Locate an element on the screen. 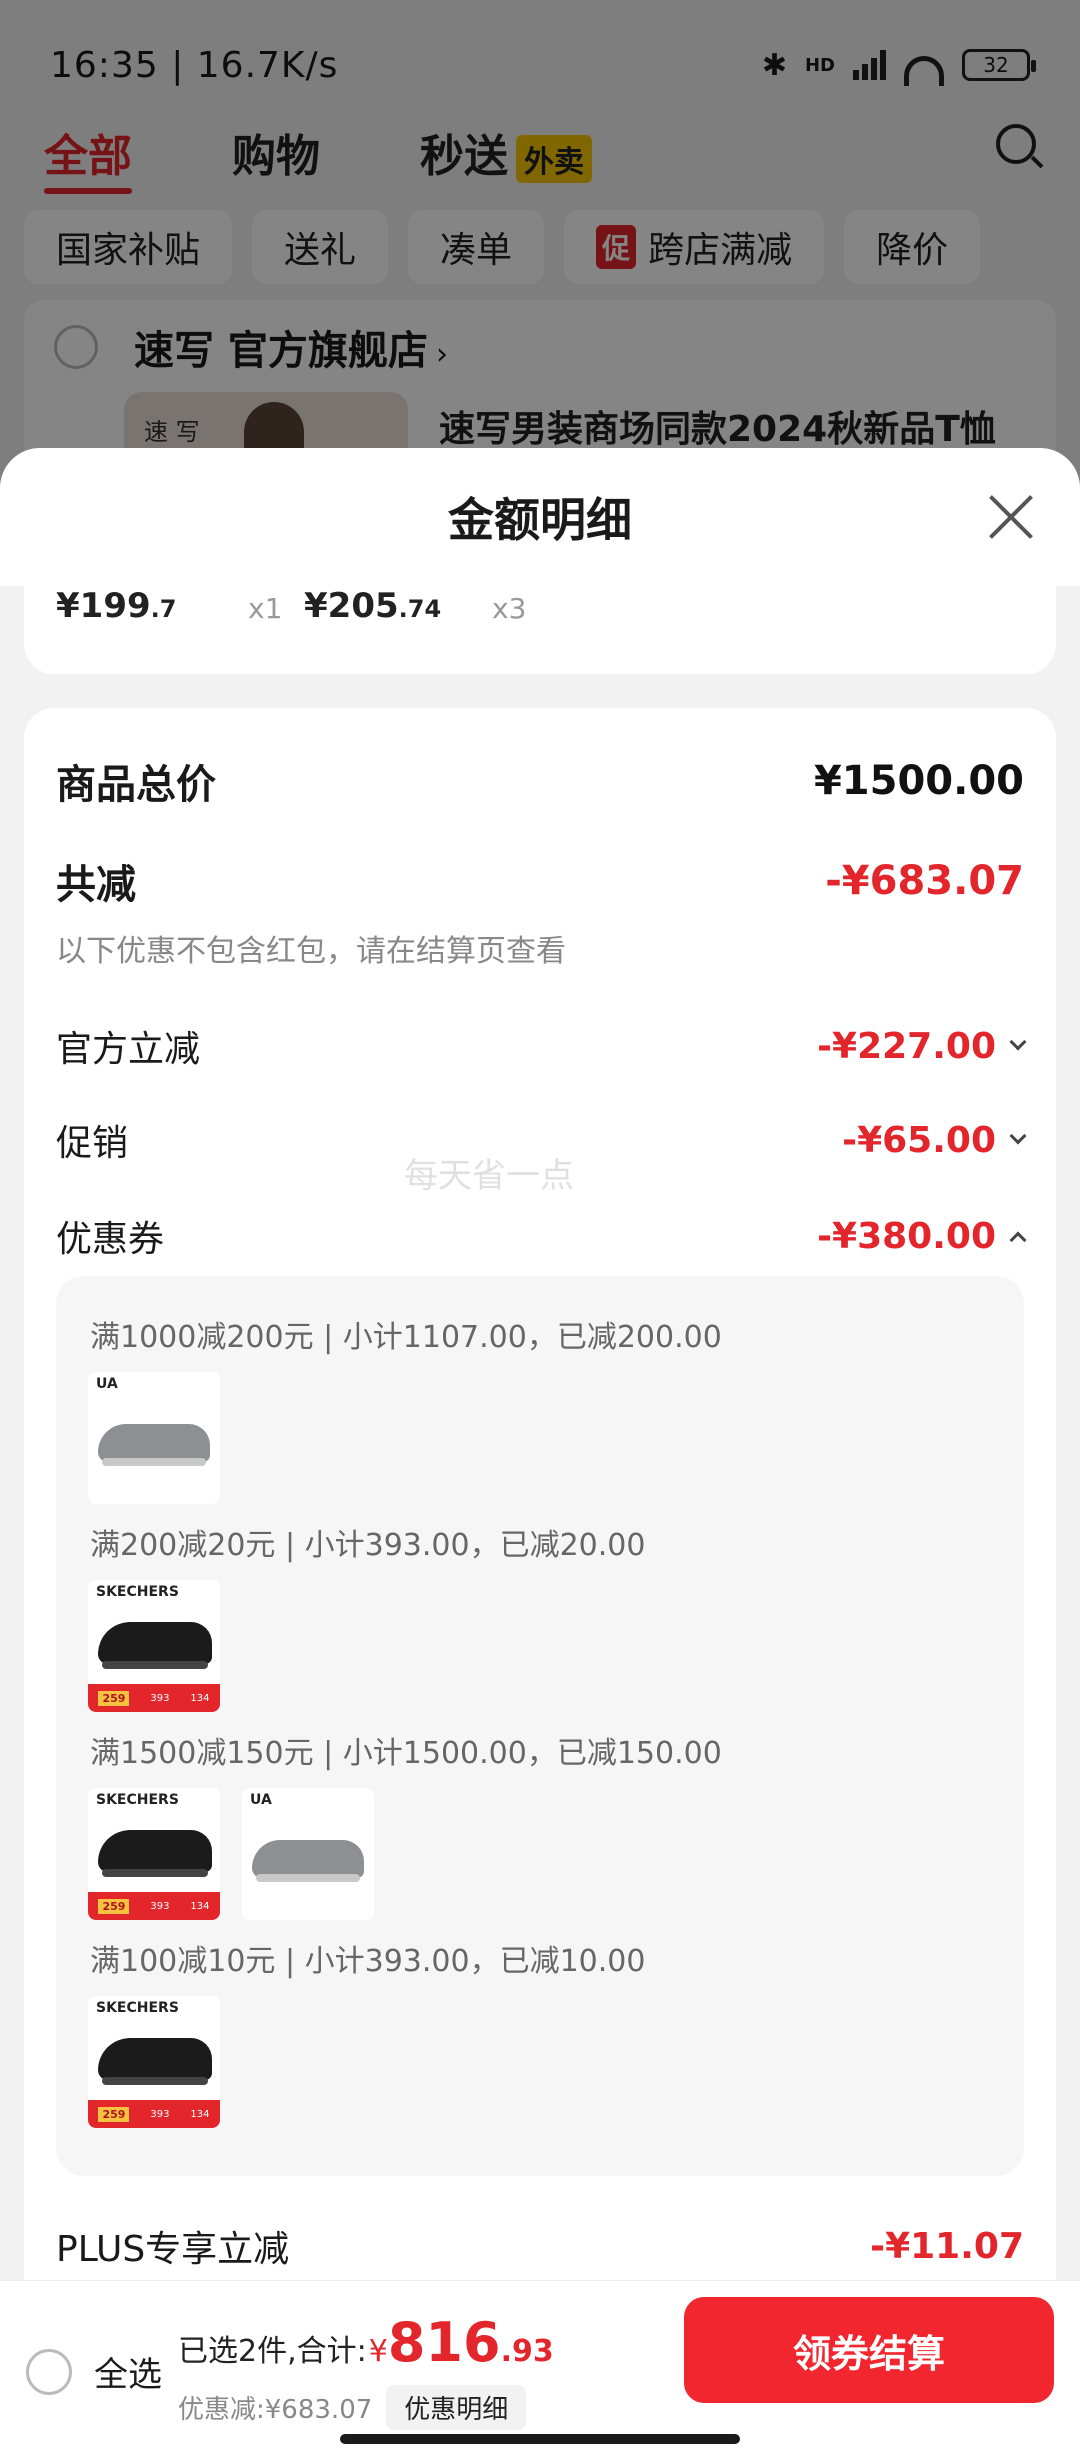  close-icon is located at coordinates (1011, 517).